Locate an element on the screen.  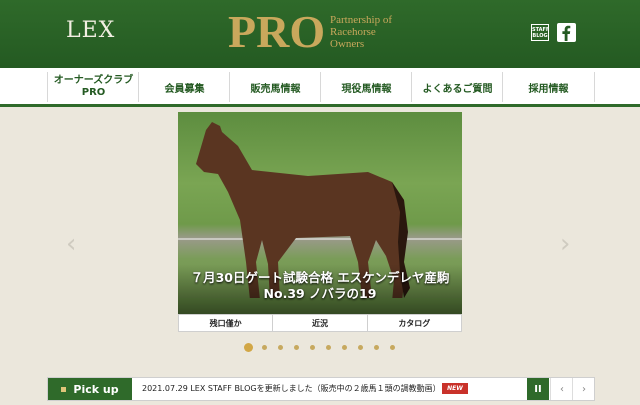
slide-caption: ７月30日ゲート試験合格 エスケンデレヤ産駒 No.39 ノバラの19 is located at coordinates (320, 290).